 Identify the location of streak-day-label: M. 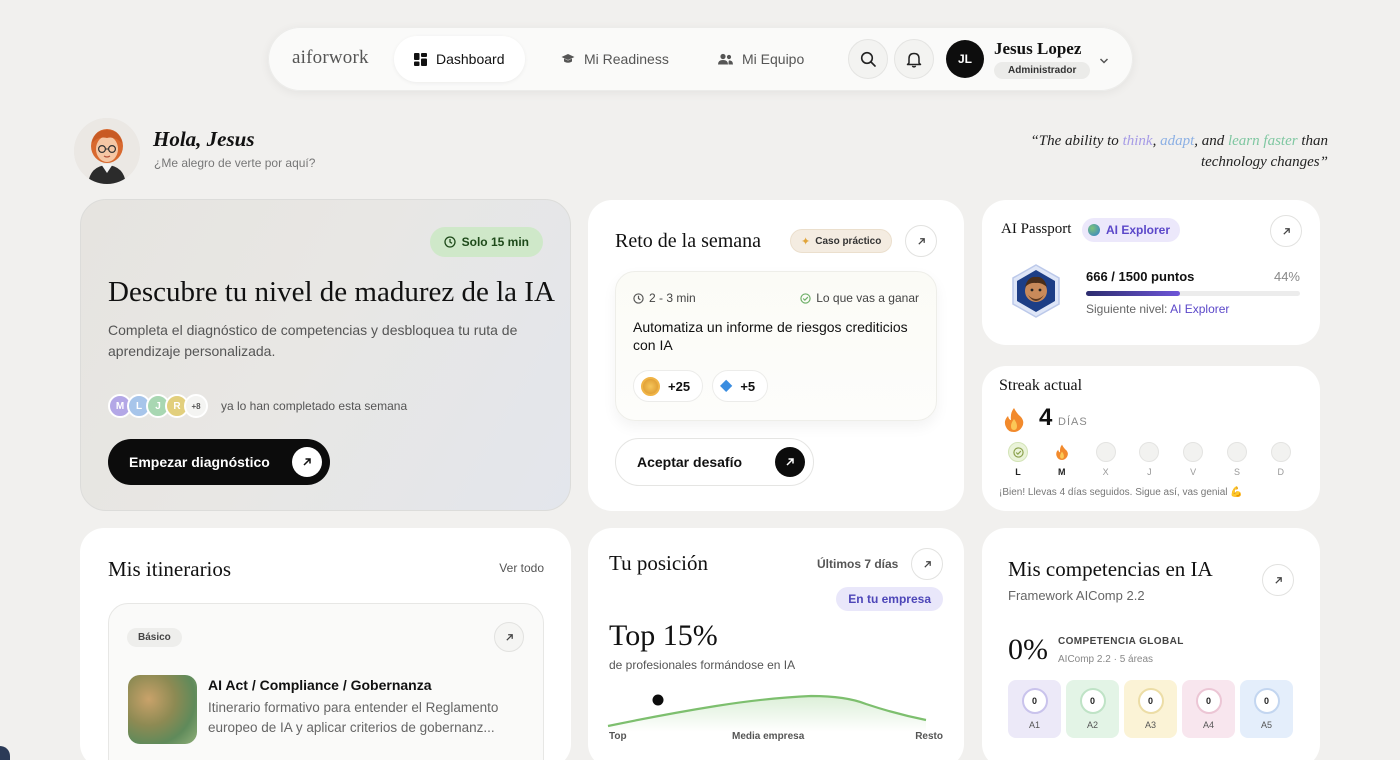
(1062, 472).